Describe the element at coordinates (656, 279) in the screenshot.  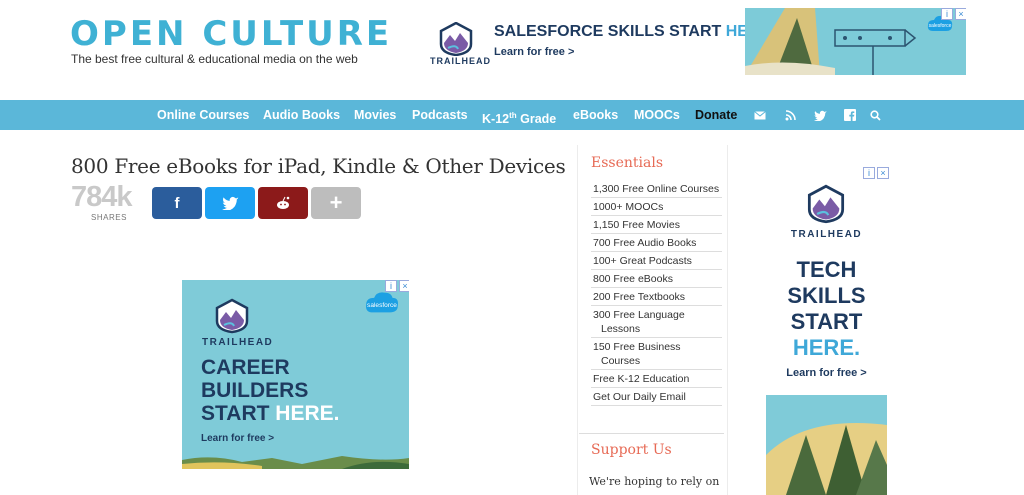
I see `essentials-link-ebooks: 800 Free eBooks` at that location.